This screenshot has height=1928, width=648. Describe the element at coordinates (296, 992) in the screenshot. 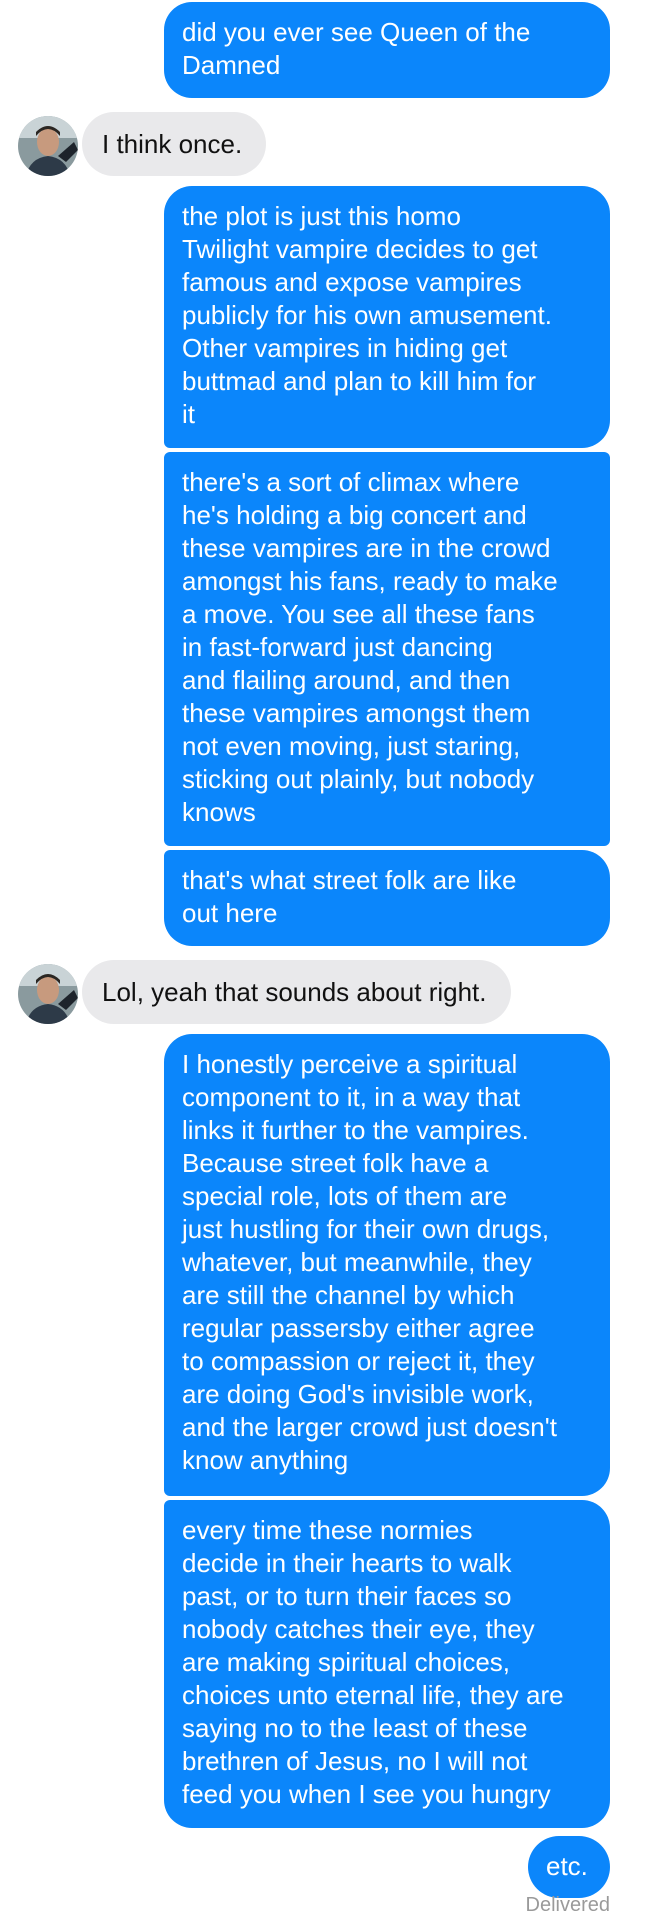

I see `incoming-message: Lol, yeah that sounds about right.` at that location.